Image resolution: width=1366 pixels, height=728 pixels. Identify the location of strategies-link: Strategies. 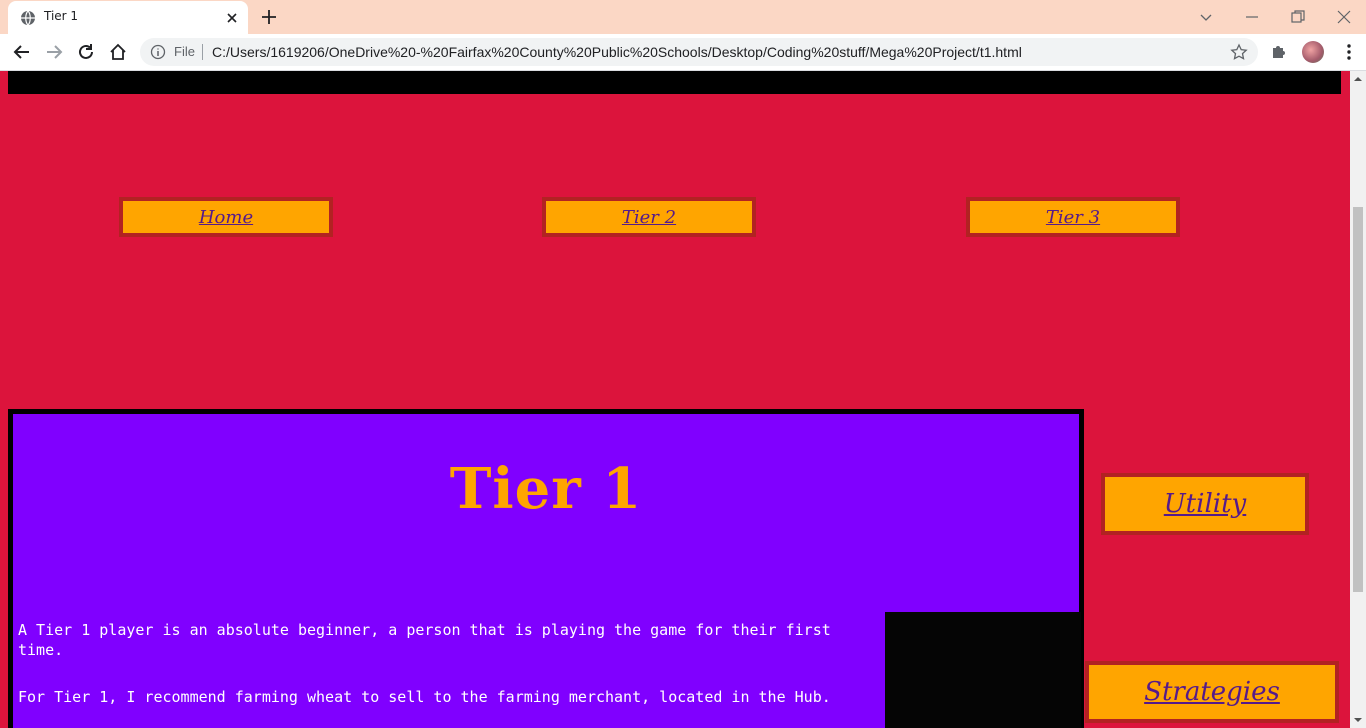
(1212, 692).